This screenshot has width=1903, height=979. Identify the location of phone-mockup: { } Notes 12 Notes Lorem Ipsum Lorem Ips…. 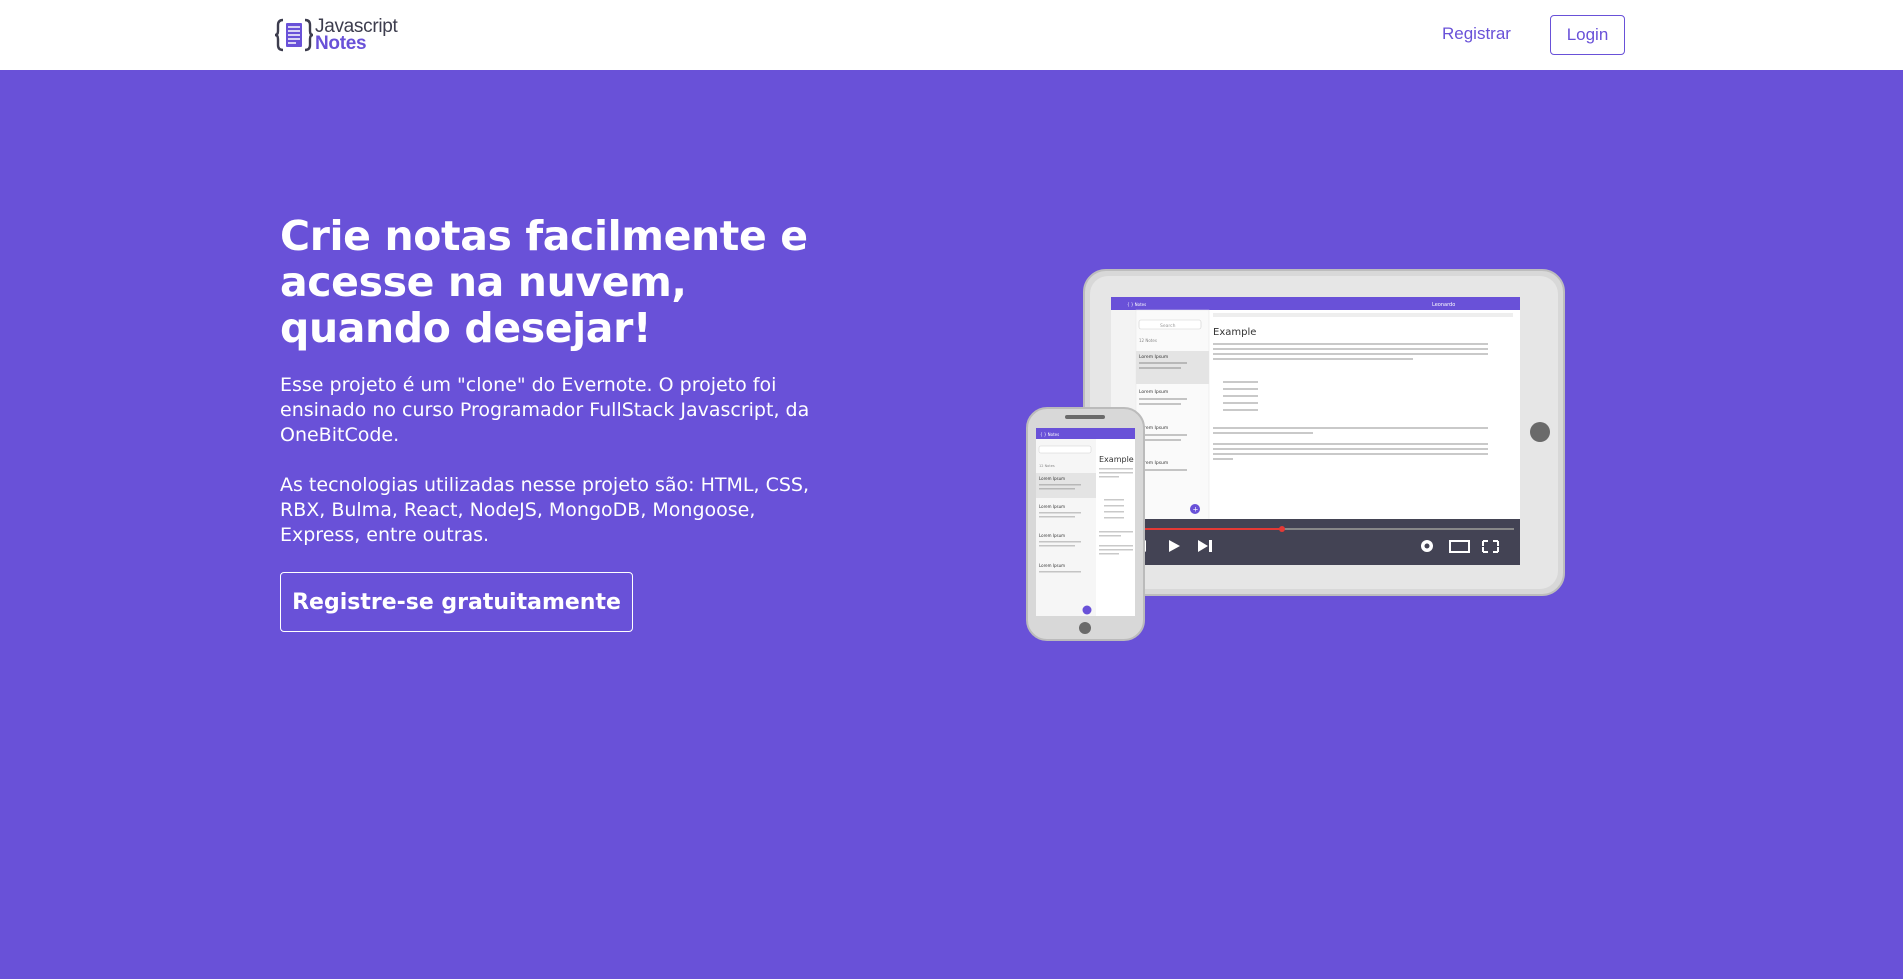
(1085, 524).